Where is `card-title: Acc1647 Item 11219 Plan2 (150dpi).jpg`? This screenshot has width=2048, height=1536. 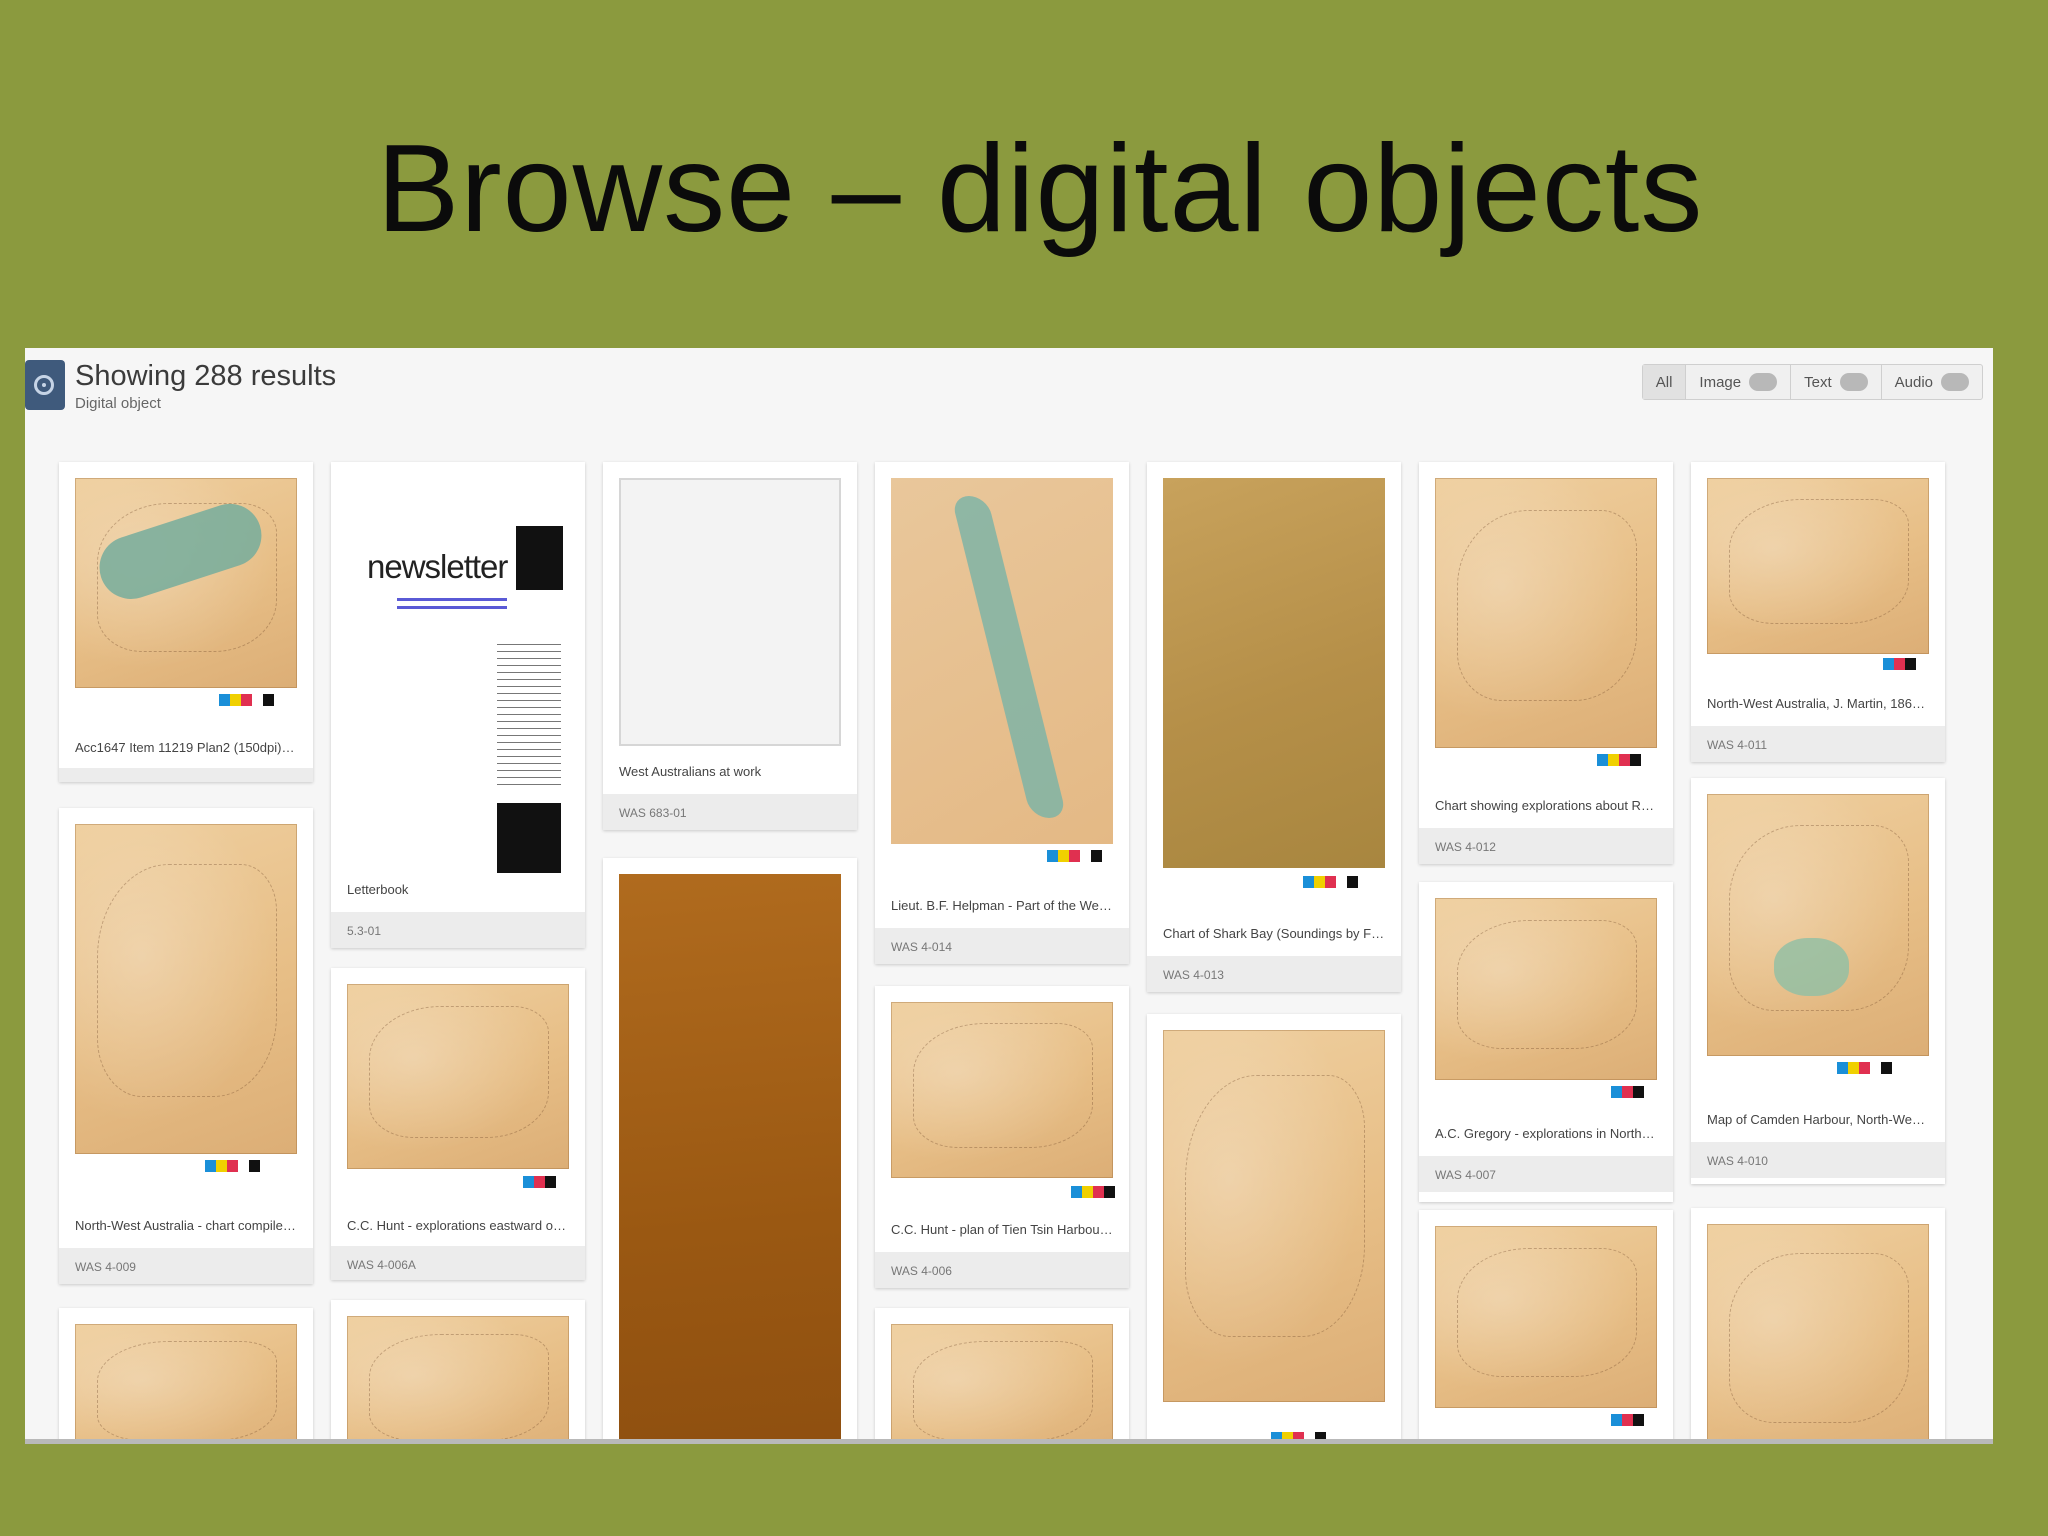
card-title: Acc1647 Item 11219 Plan2 (150dpi).jpg is located at coordinates (186, 747).